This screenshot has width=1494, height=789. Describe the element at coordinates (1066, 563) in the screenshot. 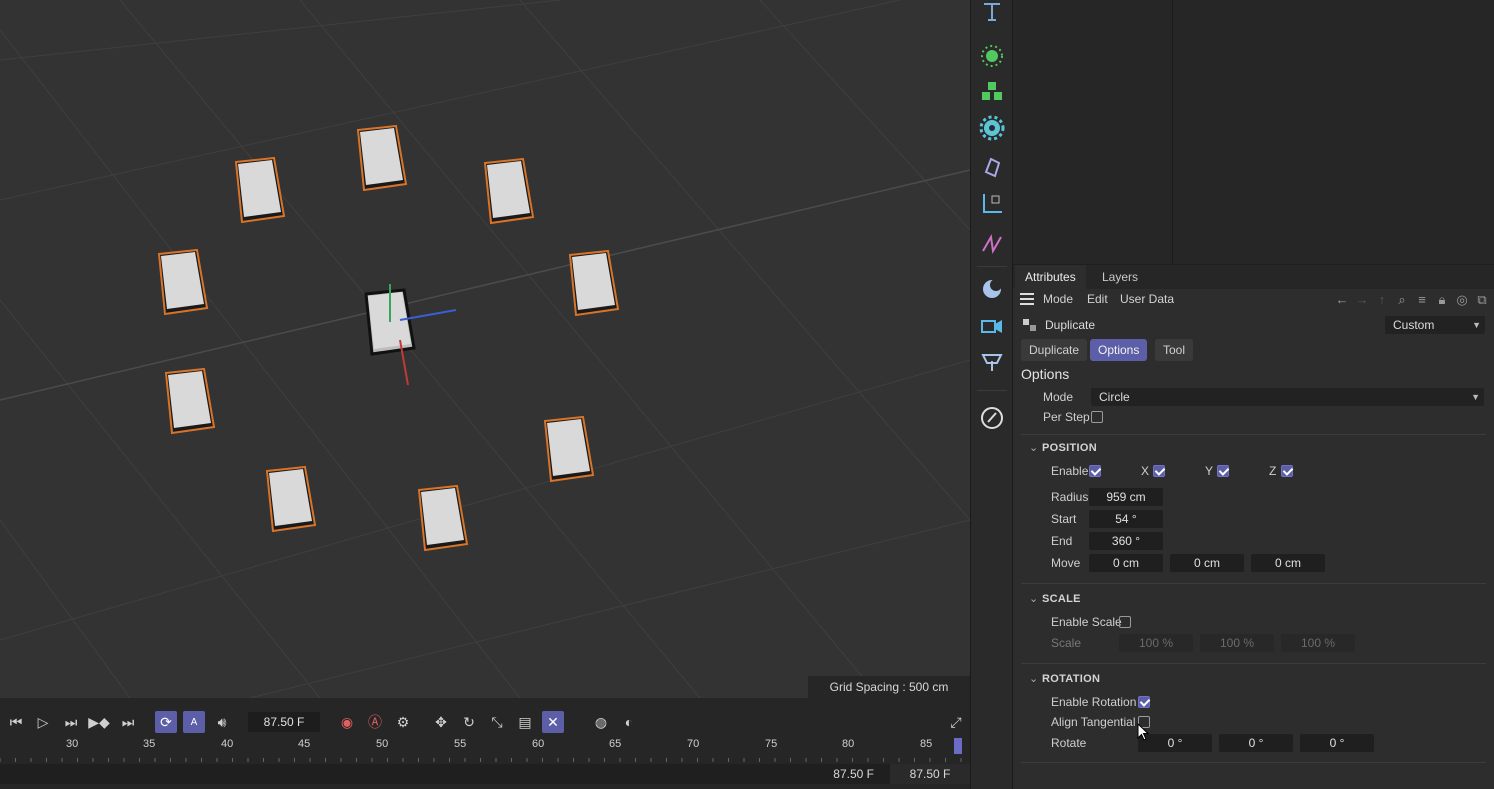

I see `move-label: Move` at that location.